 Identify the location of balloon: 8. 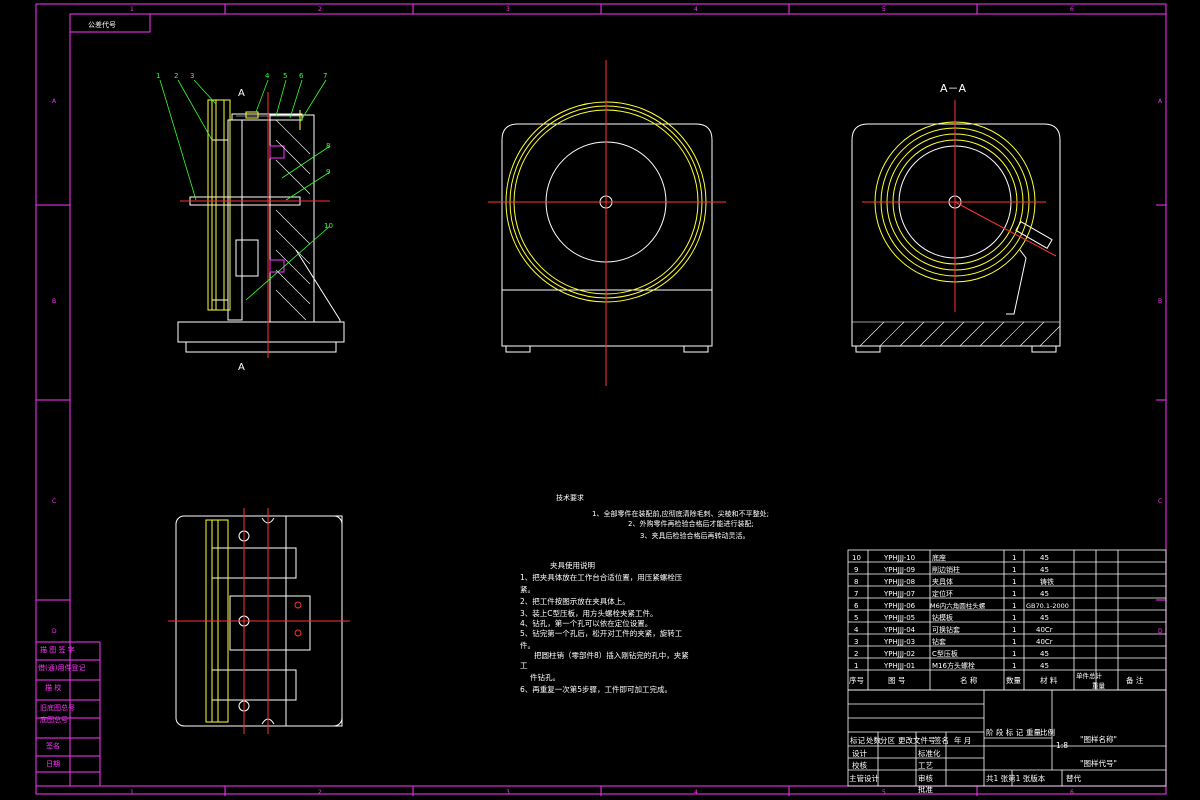
(328, 146).